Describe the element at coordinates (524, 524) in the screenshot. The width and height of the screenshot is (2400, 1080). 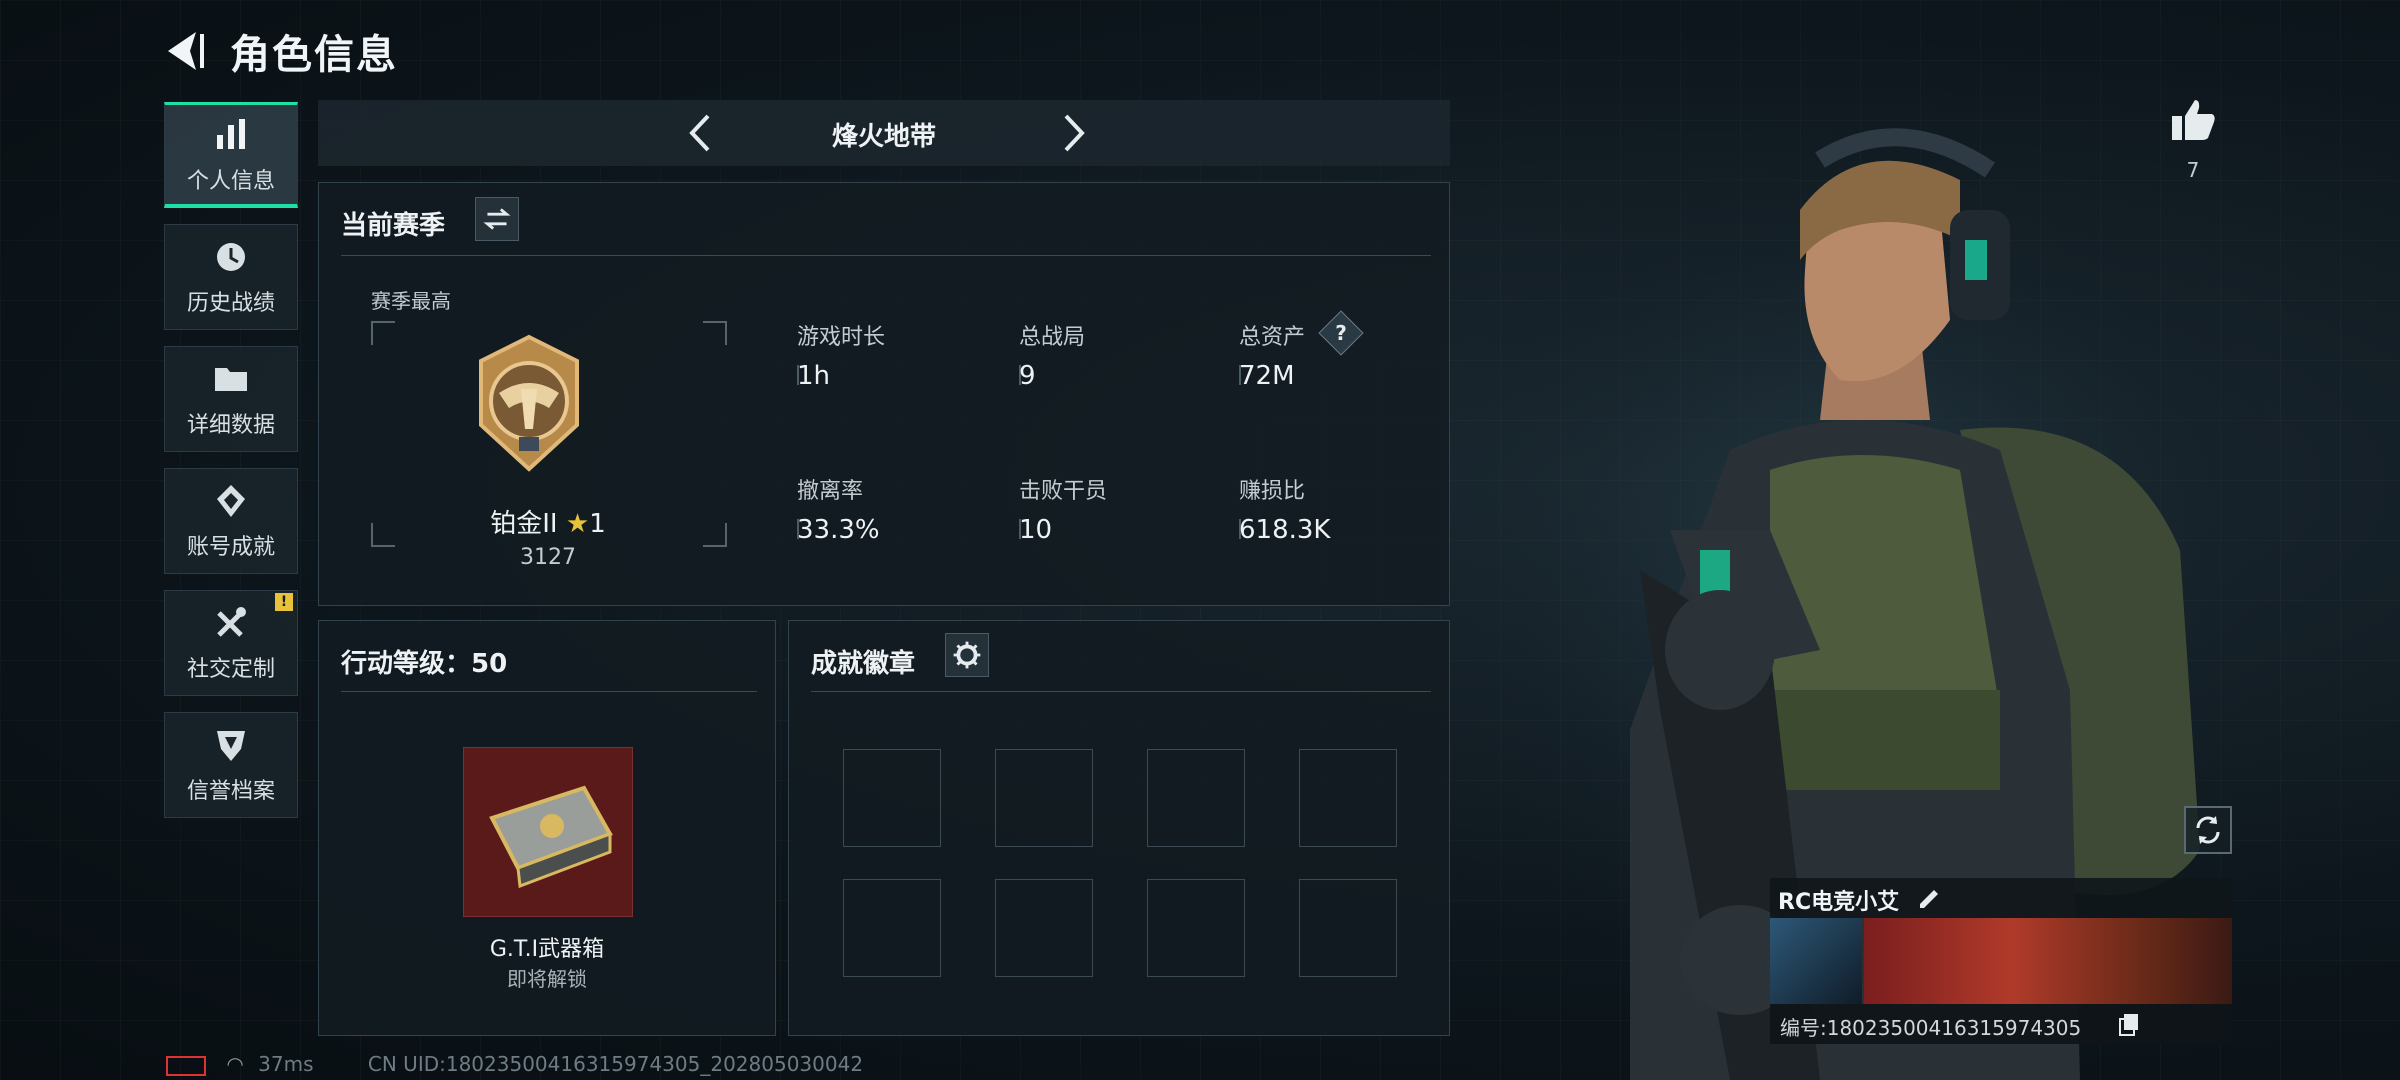
I see `rank-name: 铂金II` at that location.